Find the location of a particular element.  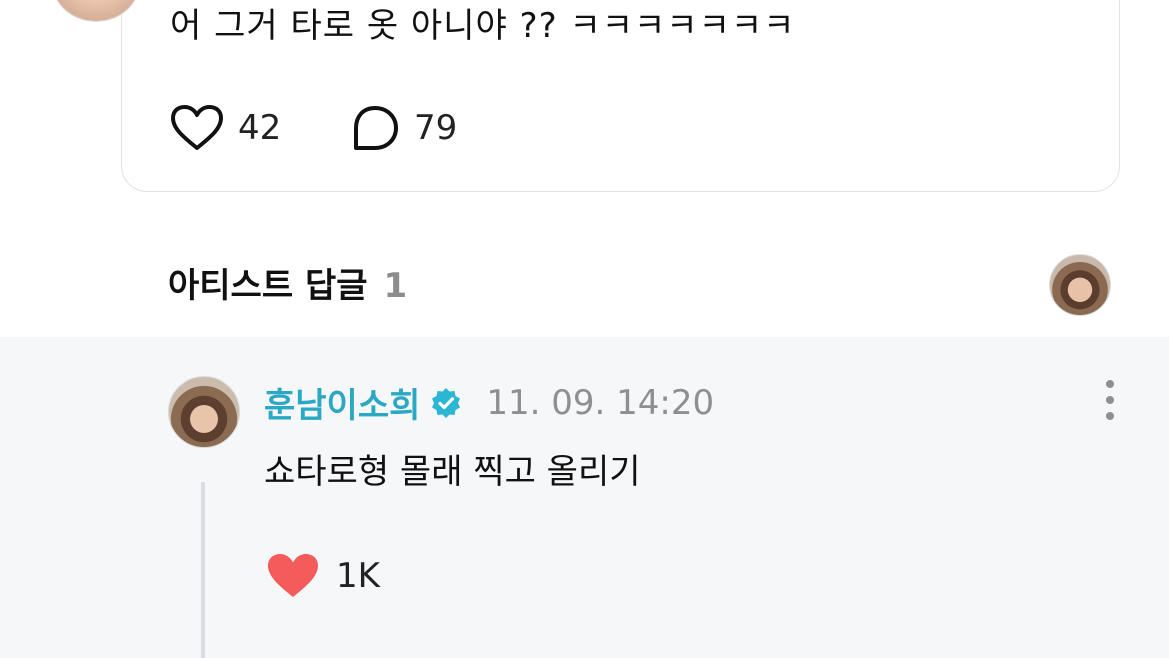

artist-replies-count: 1 is located at coordinates (395, 286).